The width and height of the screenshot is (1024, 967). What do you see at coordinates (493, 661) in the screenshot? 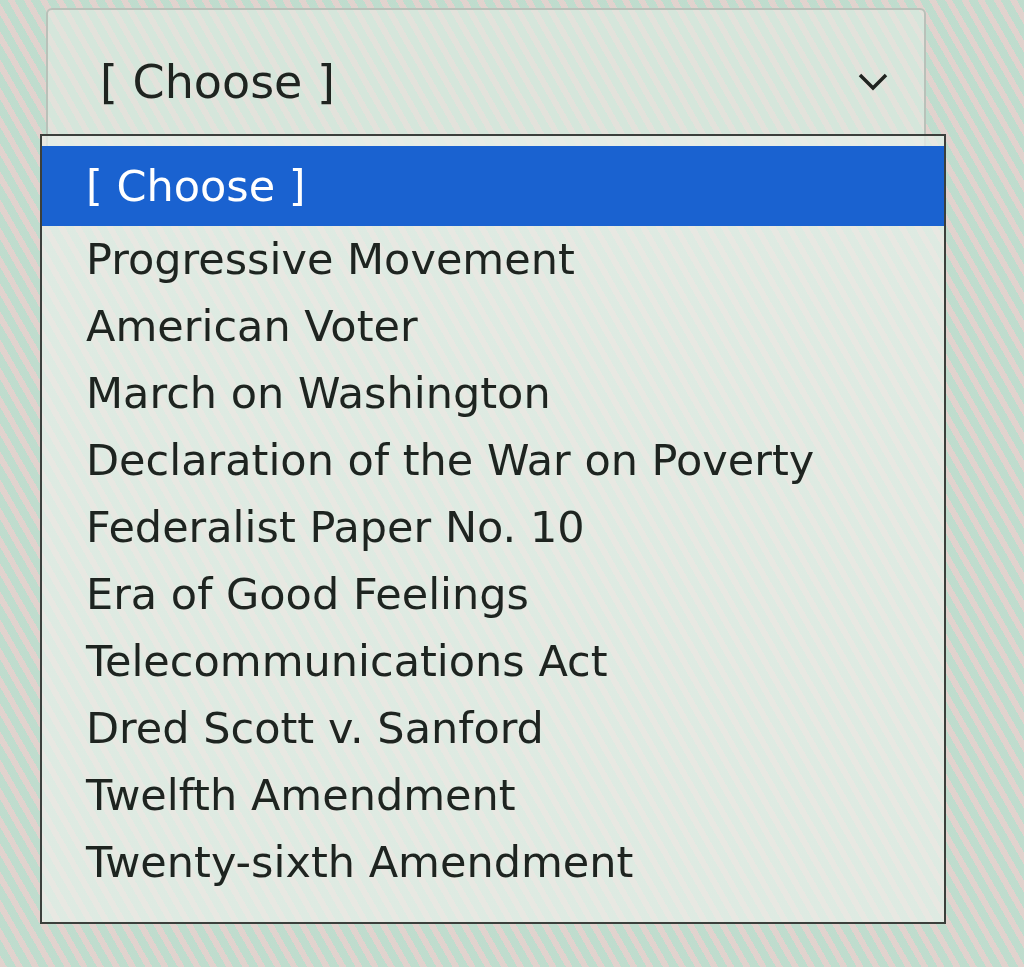
I see `dropdown-option: Telecommunications Act` at bounding box center [493, 661].